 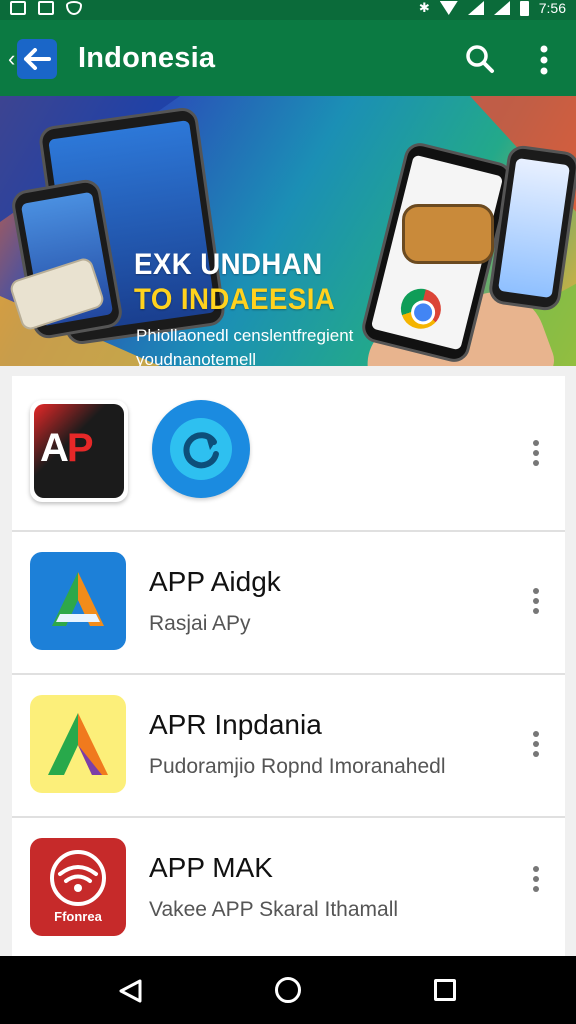 What do you see at coordinates (552, 8) in the screenshot?
I see `status-time: 7:56` at bounding box center [552, 8].